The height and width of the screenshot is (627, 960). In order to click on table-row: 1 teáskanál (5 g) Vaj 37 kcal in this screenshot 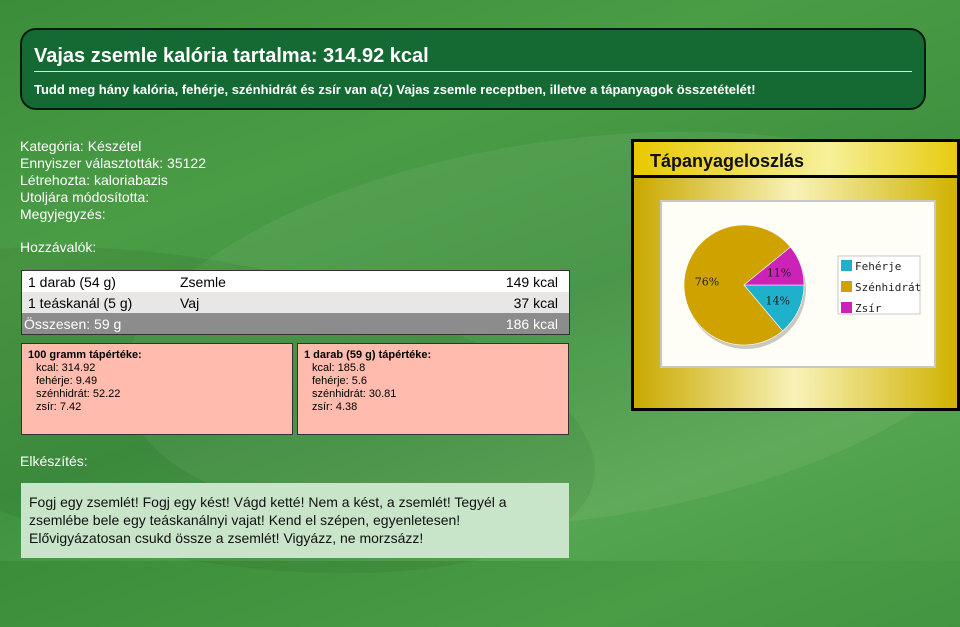, I will do `click(295, 302)`.